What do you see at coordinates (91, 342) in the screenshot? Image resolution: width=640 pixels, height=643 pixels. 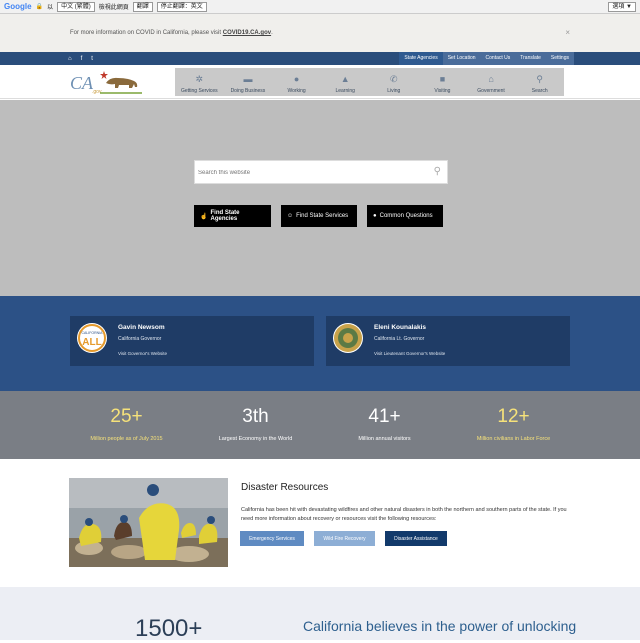 I see `logo-main-text: ALL` at bounding box center [91, 342].